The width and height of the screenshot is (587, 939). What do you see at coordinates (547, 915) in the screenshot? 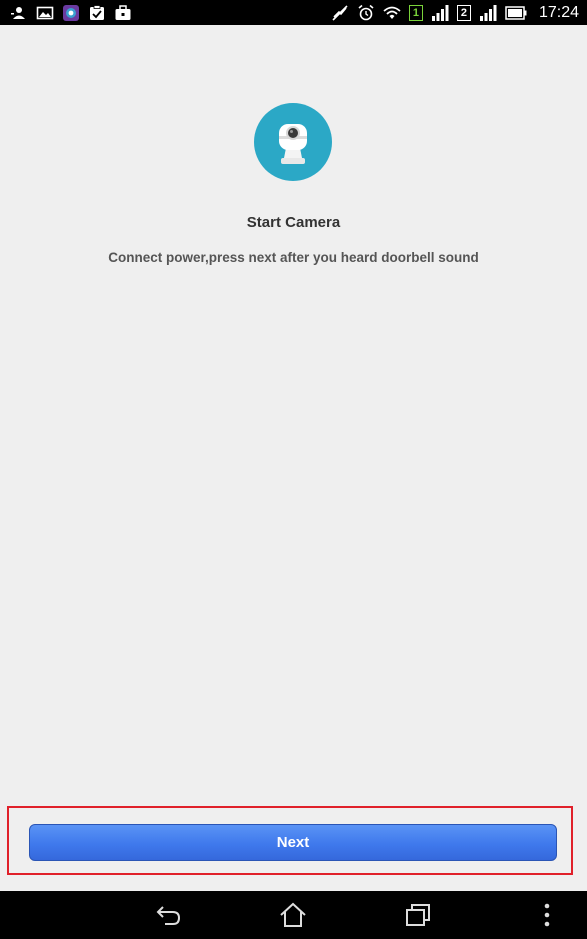
I see `more-options-icon` at bounding box center [547, 915].